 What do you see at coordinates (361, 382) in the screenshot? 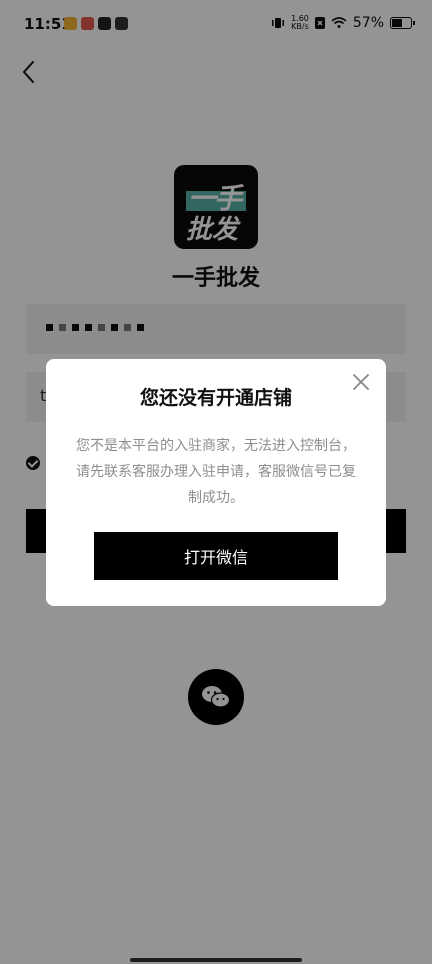
I see `close-icon` at bounding box center [361, 382].